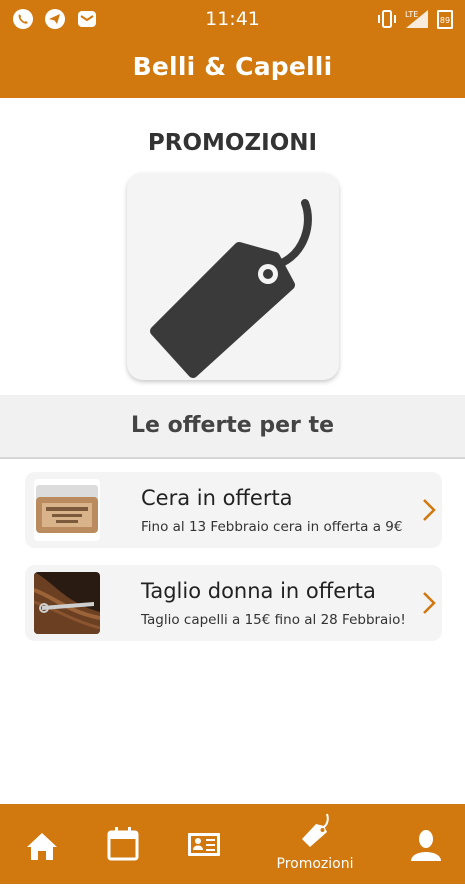 Image resolution: width=465 pixels, height=889 pixels. Describe the element at coordinates (232, 19) in the screenshot. I see `status-bar: 11:41 LTE 89` at that location.